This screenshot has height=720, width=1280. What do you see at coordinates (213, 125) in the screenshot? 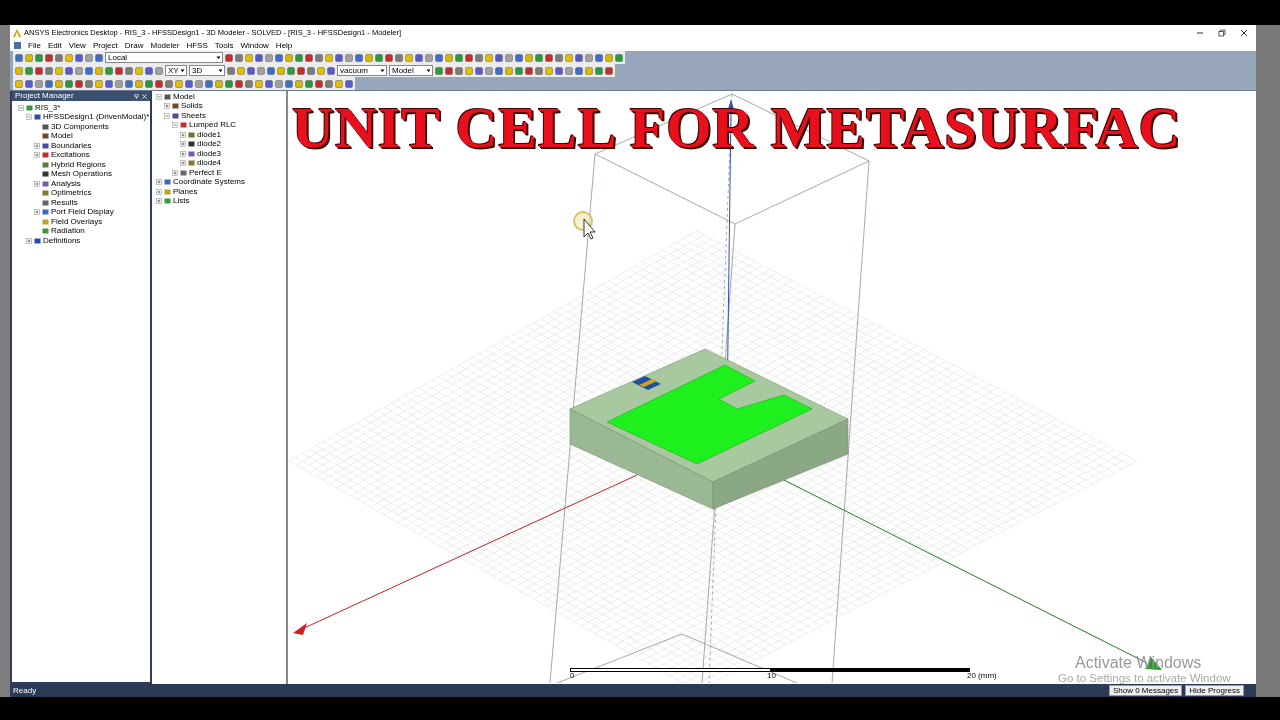
I see `tree-item: Lumped RLC` at bounding box center [213, 125].